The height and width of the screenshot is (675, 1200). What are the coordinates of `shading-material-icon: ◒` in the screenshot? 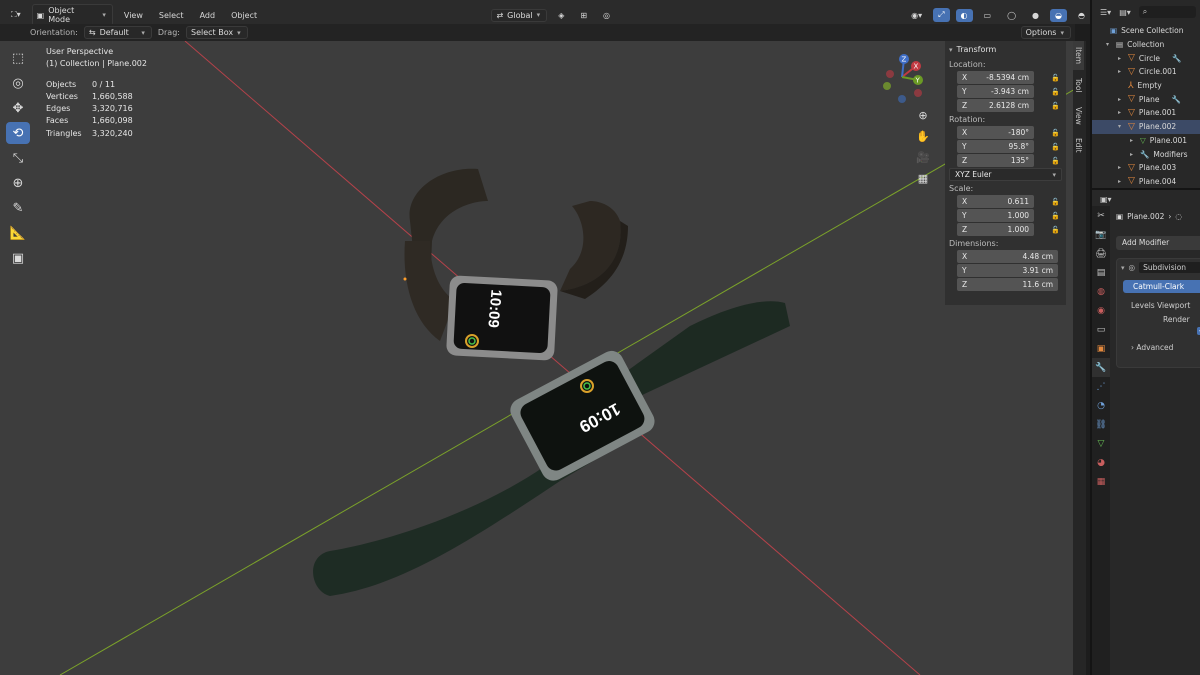 It's located at (1059, 15).